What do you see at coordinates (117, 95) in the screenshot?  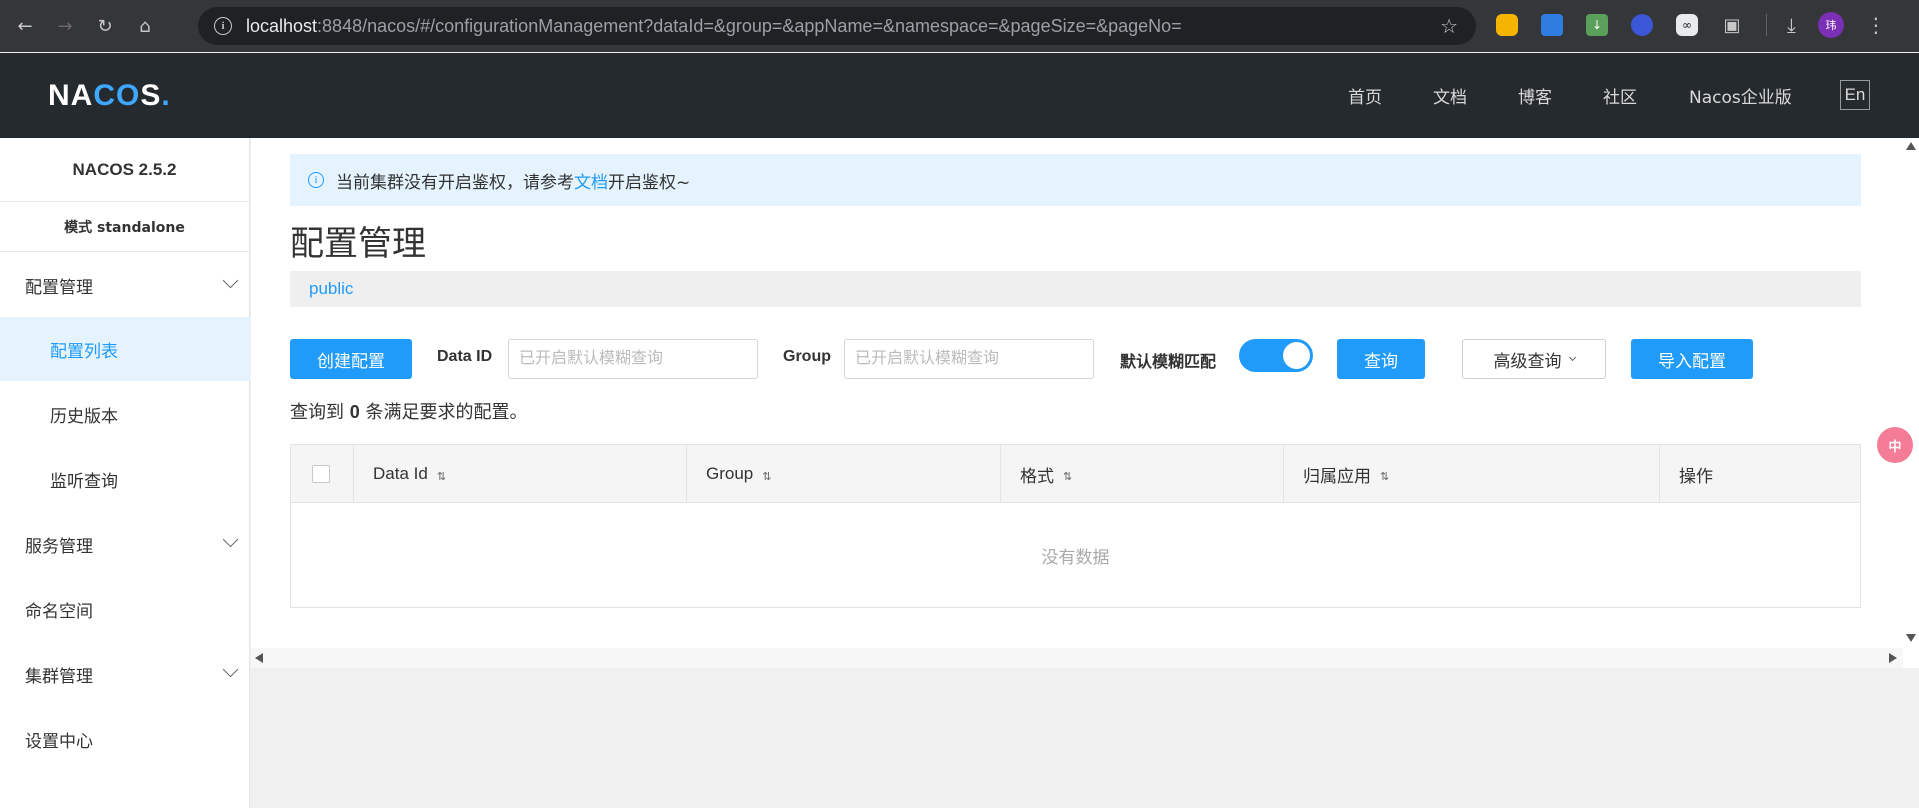 I see `logo-part-2: CO` at bounding box center [117, 95].